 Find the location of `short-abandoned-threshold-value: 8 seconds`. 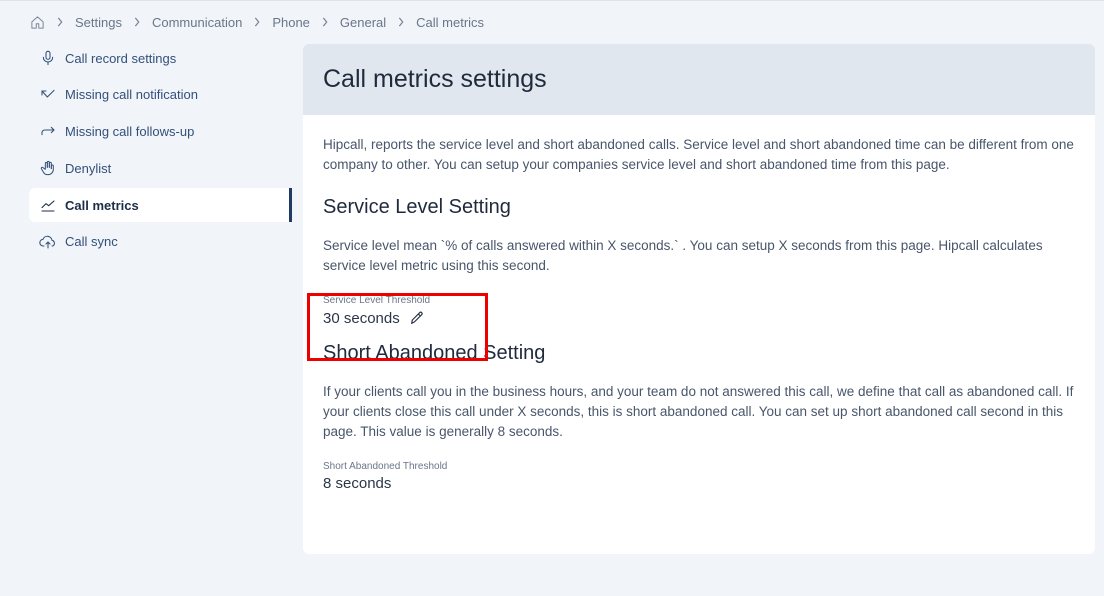

short-abandoned-threshold-value: 8 seconds is located at coordinates (357, 483).